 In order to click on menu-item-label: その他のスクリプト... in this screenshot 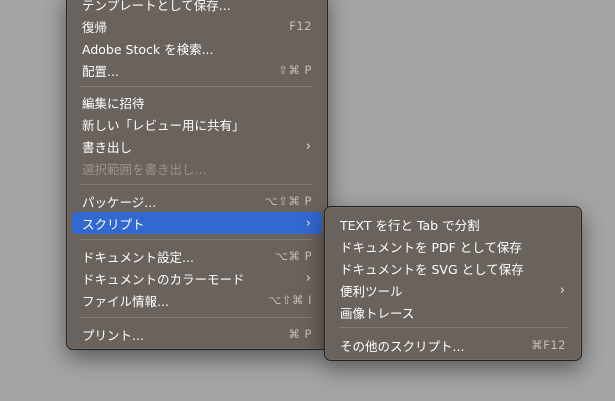, I will do `click(402, 346)`.